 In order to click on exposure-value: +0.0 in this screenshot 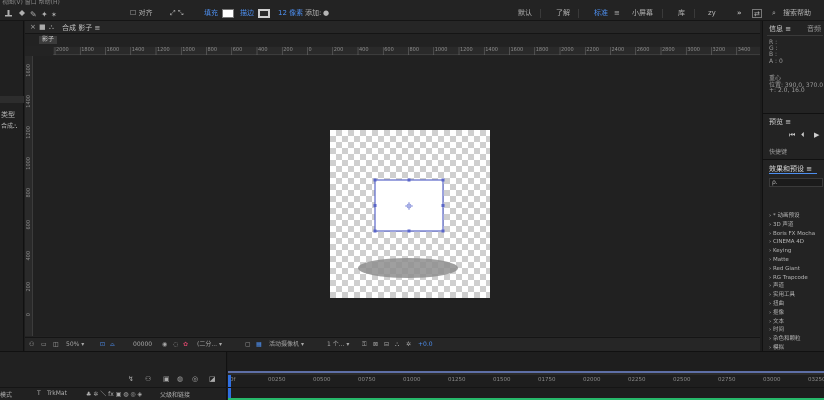, I will do `click(425, 345)`.